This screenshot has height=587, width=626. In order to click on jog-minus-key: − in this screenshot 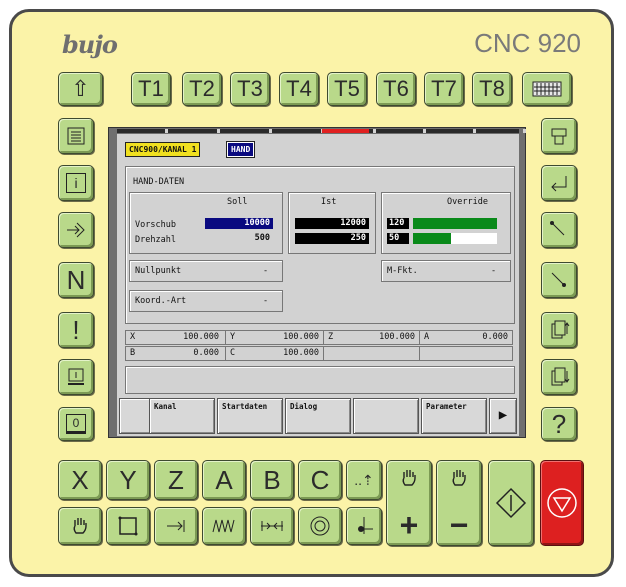, I will do `click(459, 503)`.